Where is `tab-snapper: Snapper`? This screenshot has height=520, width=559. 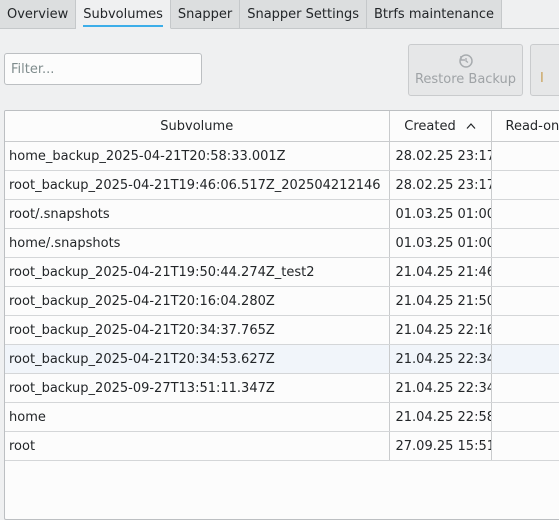
tab-snapper: Snapper is located at coordinates (205, 14).